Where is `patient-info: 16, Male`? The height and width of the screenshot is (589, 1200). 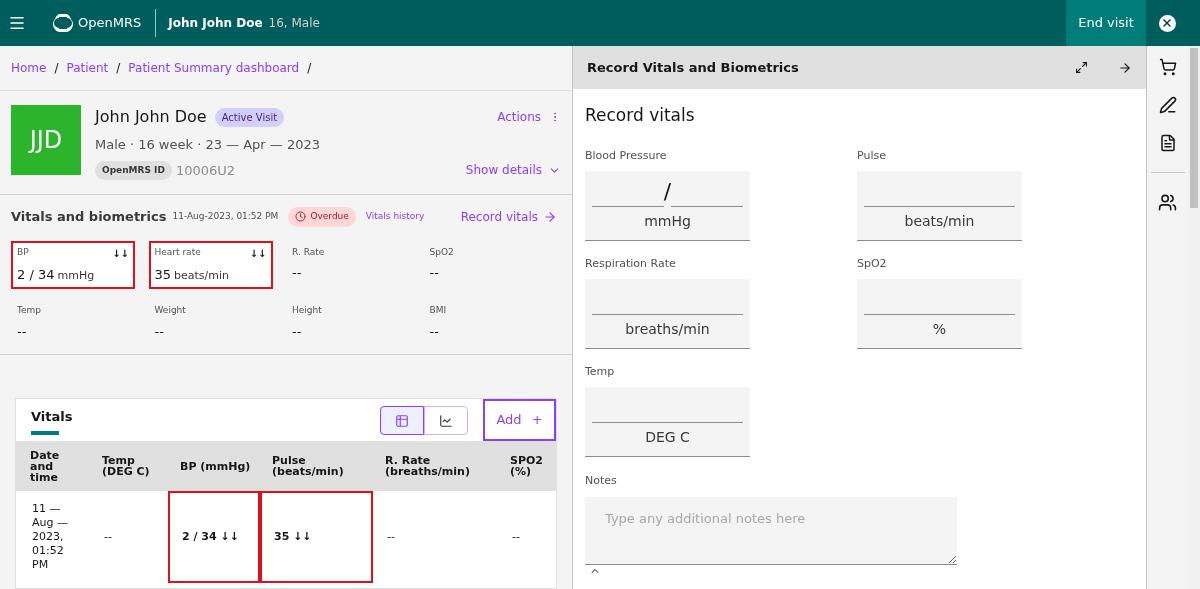
patient-info: 16, Male is located at coordinates (294, 23).